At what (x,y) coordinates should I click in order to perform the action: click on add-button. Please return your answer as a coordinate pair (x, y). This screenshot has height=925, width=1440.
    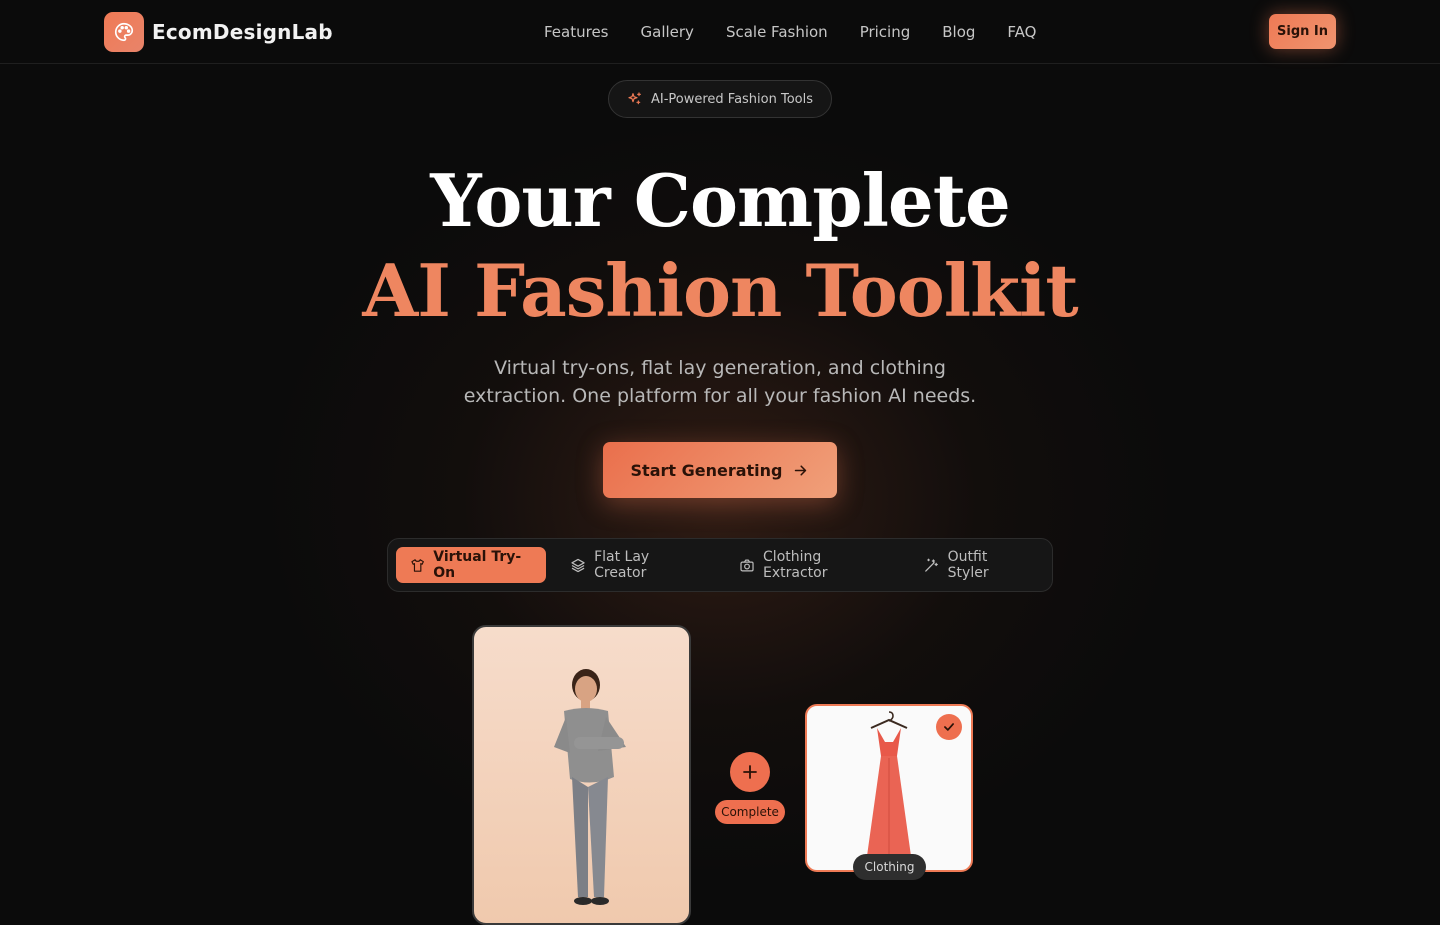
    Looking at the image, I should click on (750, 772).